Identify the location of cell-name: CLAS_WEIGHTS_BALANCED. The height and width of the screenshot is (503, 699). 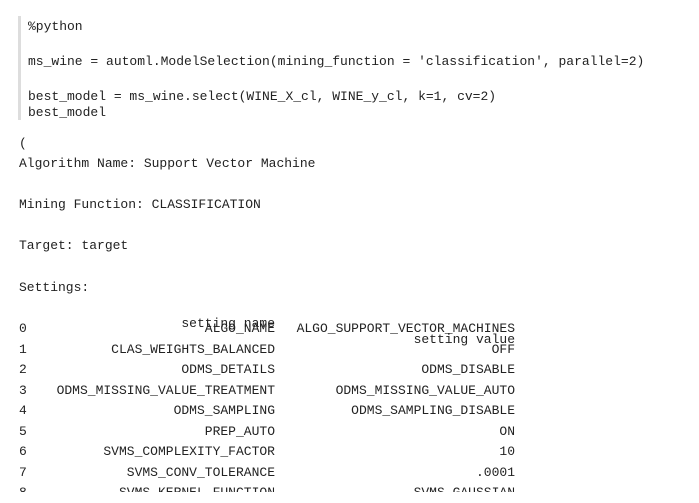
(193, 349).